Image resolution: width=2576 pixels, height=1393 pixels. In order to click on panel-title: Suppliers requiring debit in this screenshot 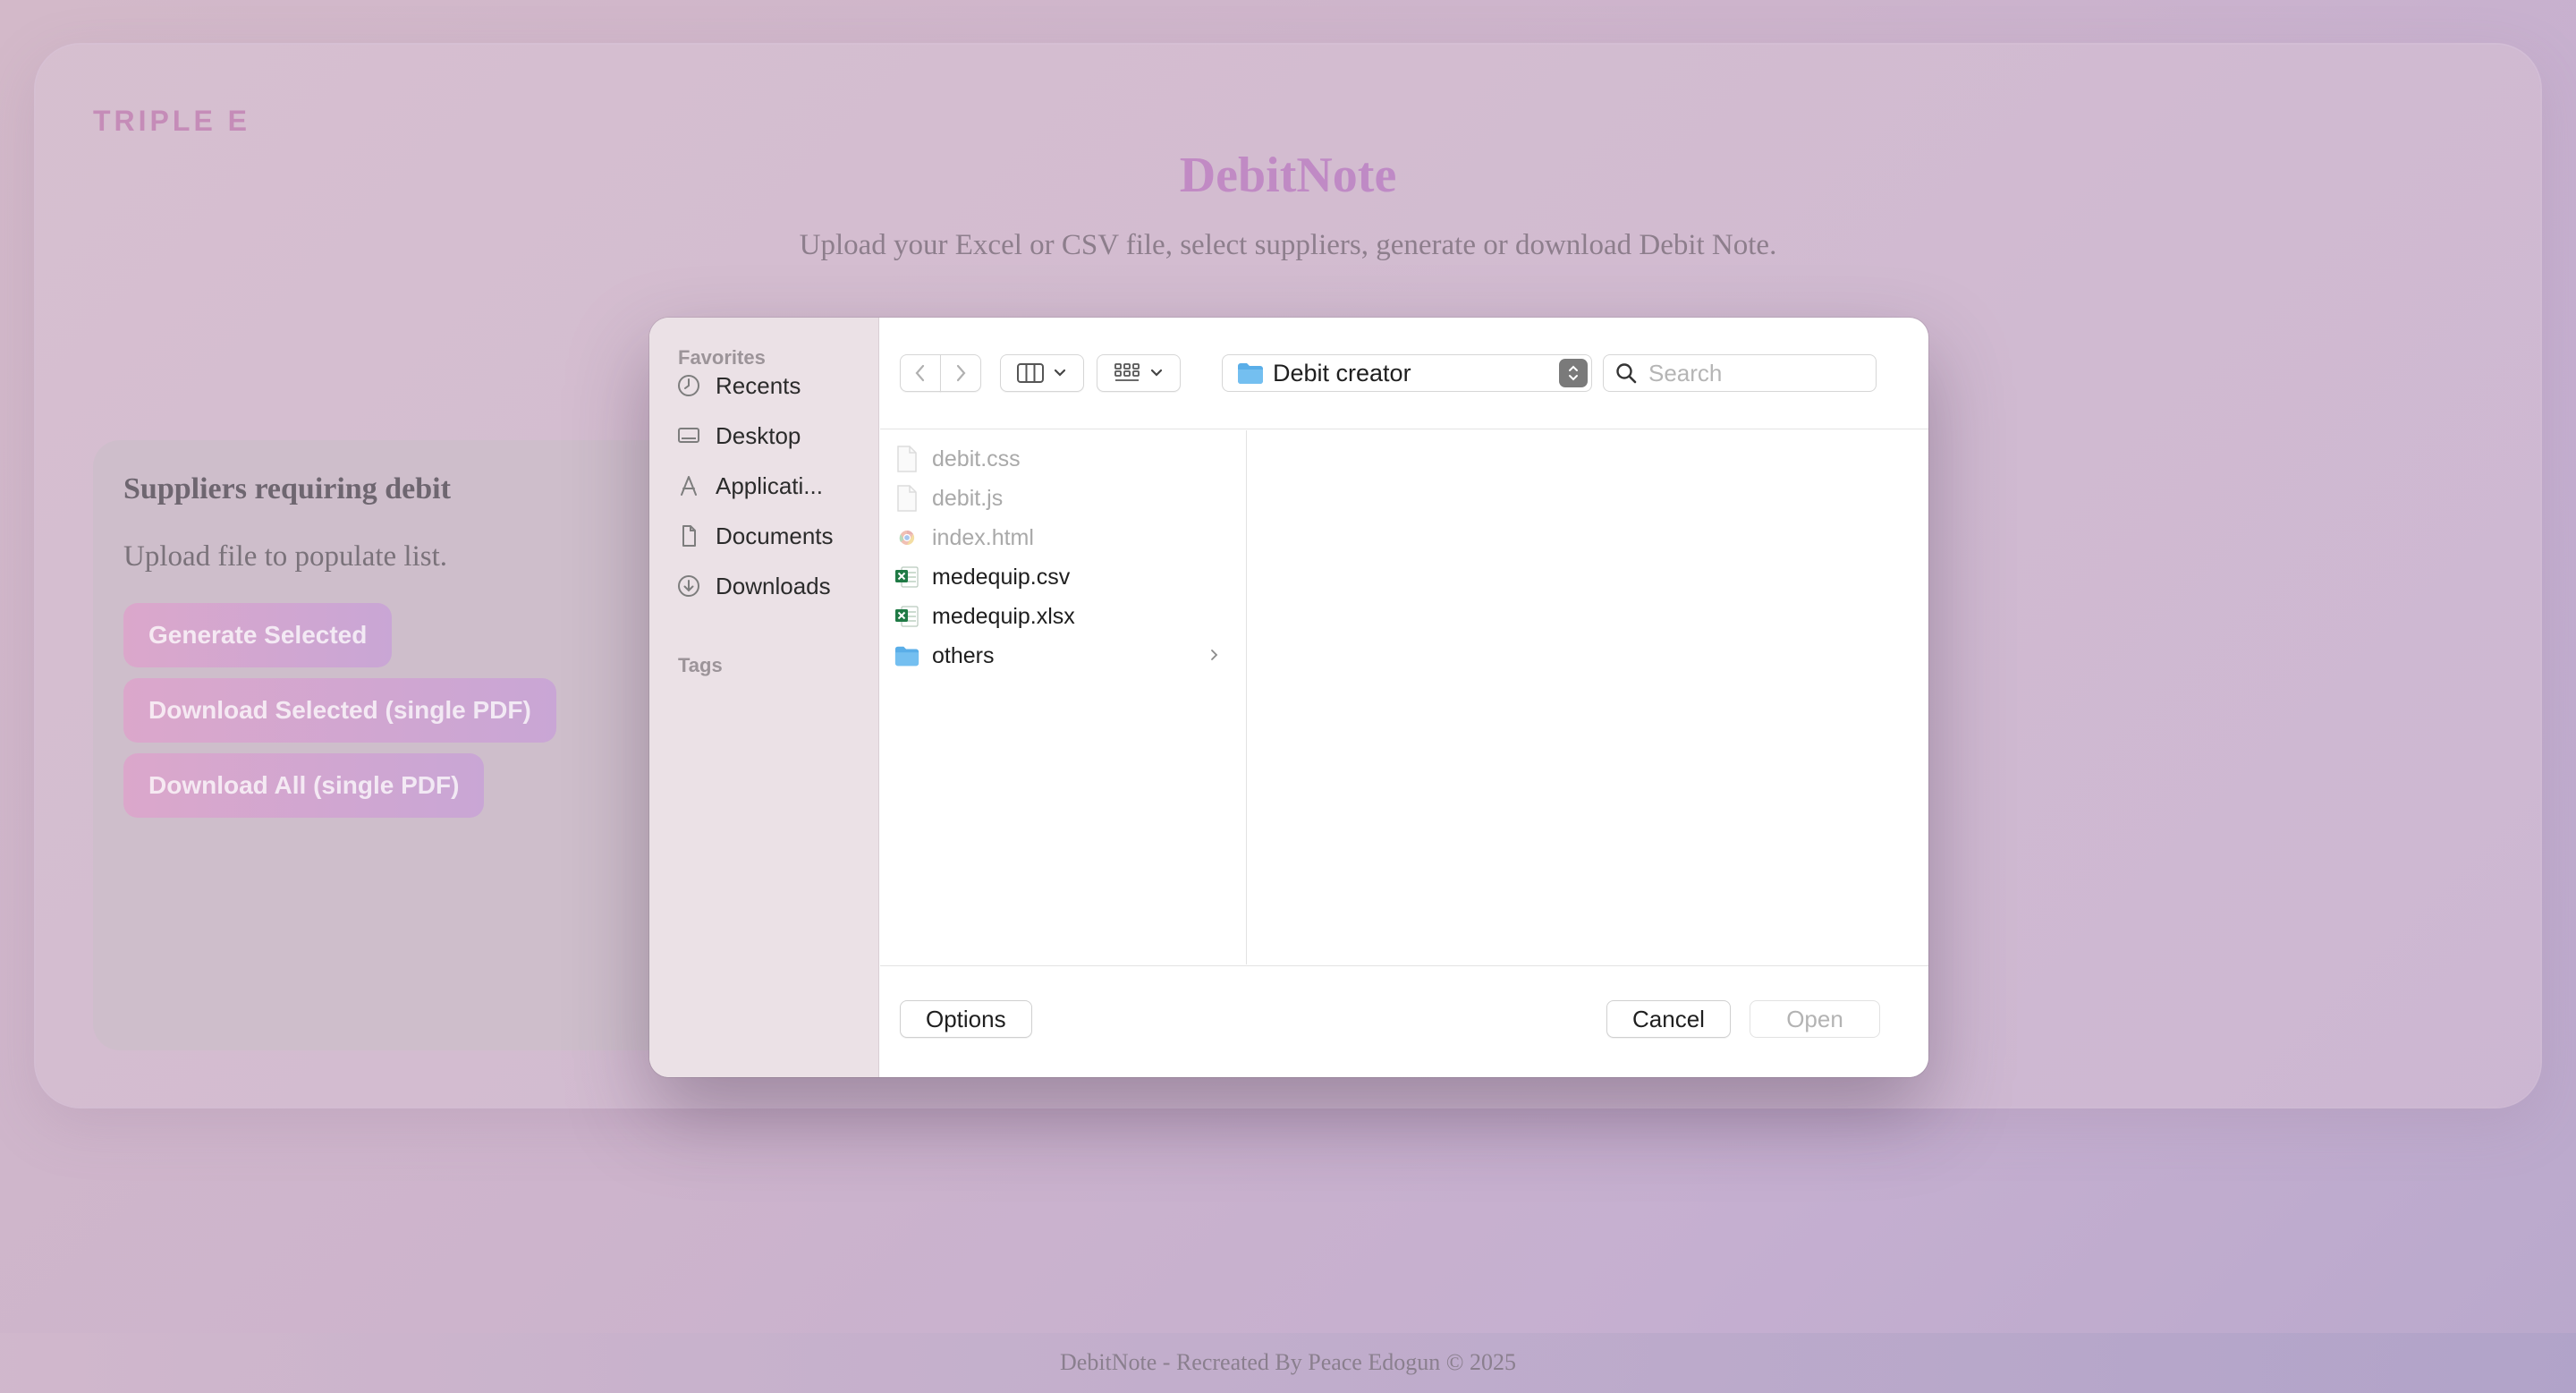, I will do `click(287, 488)`.